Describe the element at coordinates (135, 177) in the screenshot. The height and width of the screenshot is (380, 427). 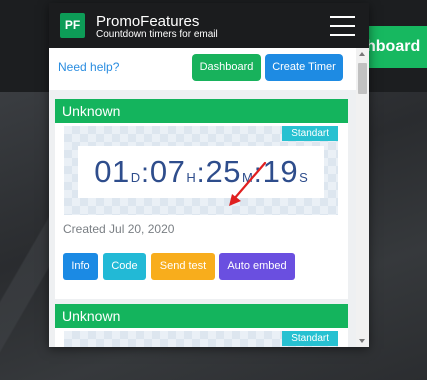
I see `countdown-days-unit: D` at that location.